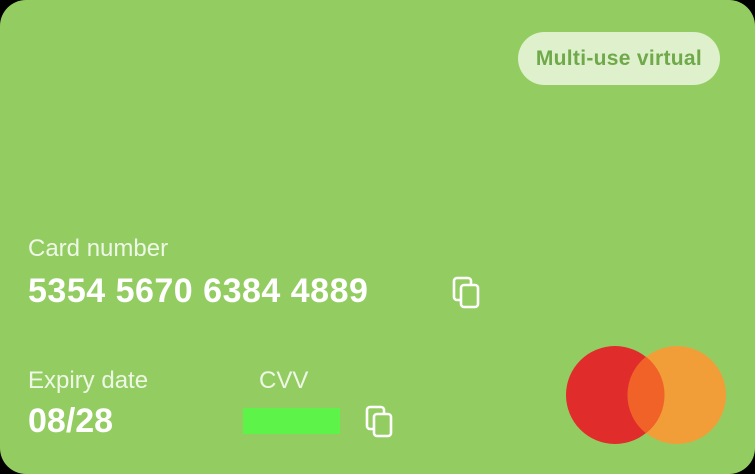 This screenshot has height=474, width=755. I want to click on cvv-label: CVV, so click(284, 380).